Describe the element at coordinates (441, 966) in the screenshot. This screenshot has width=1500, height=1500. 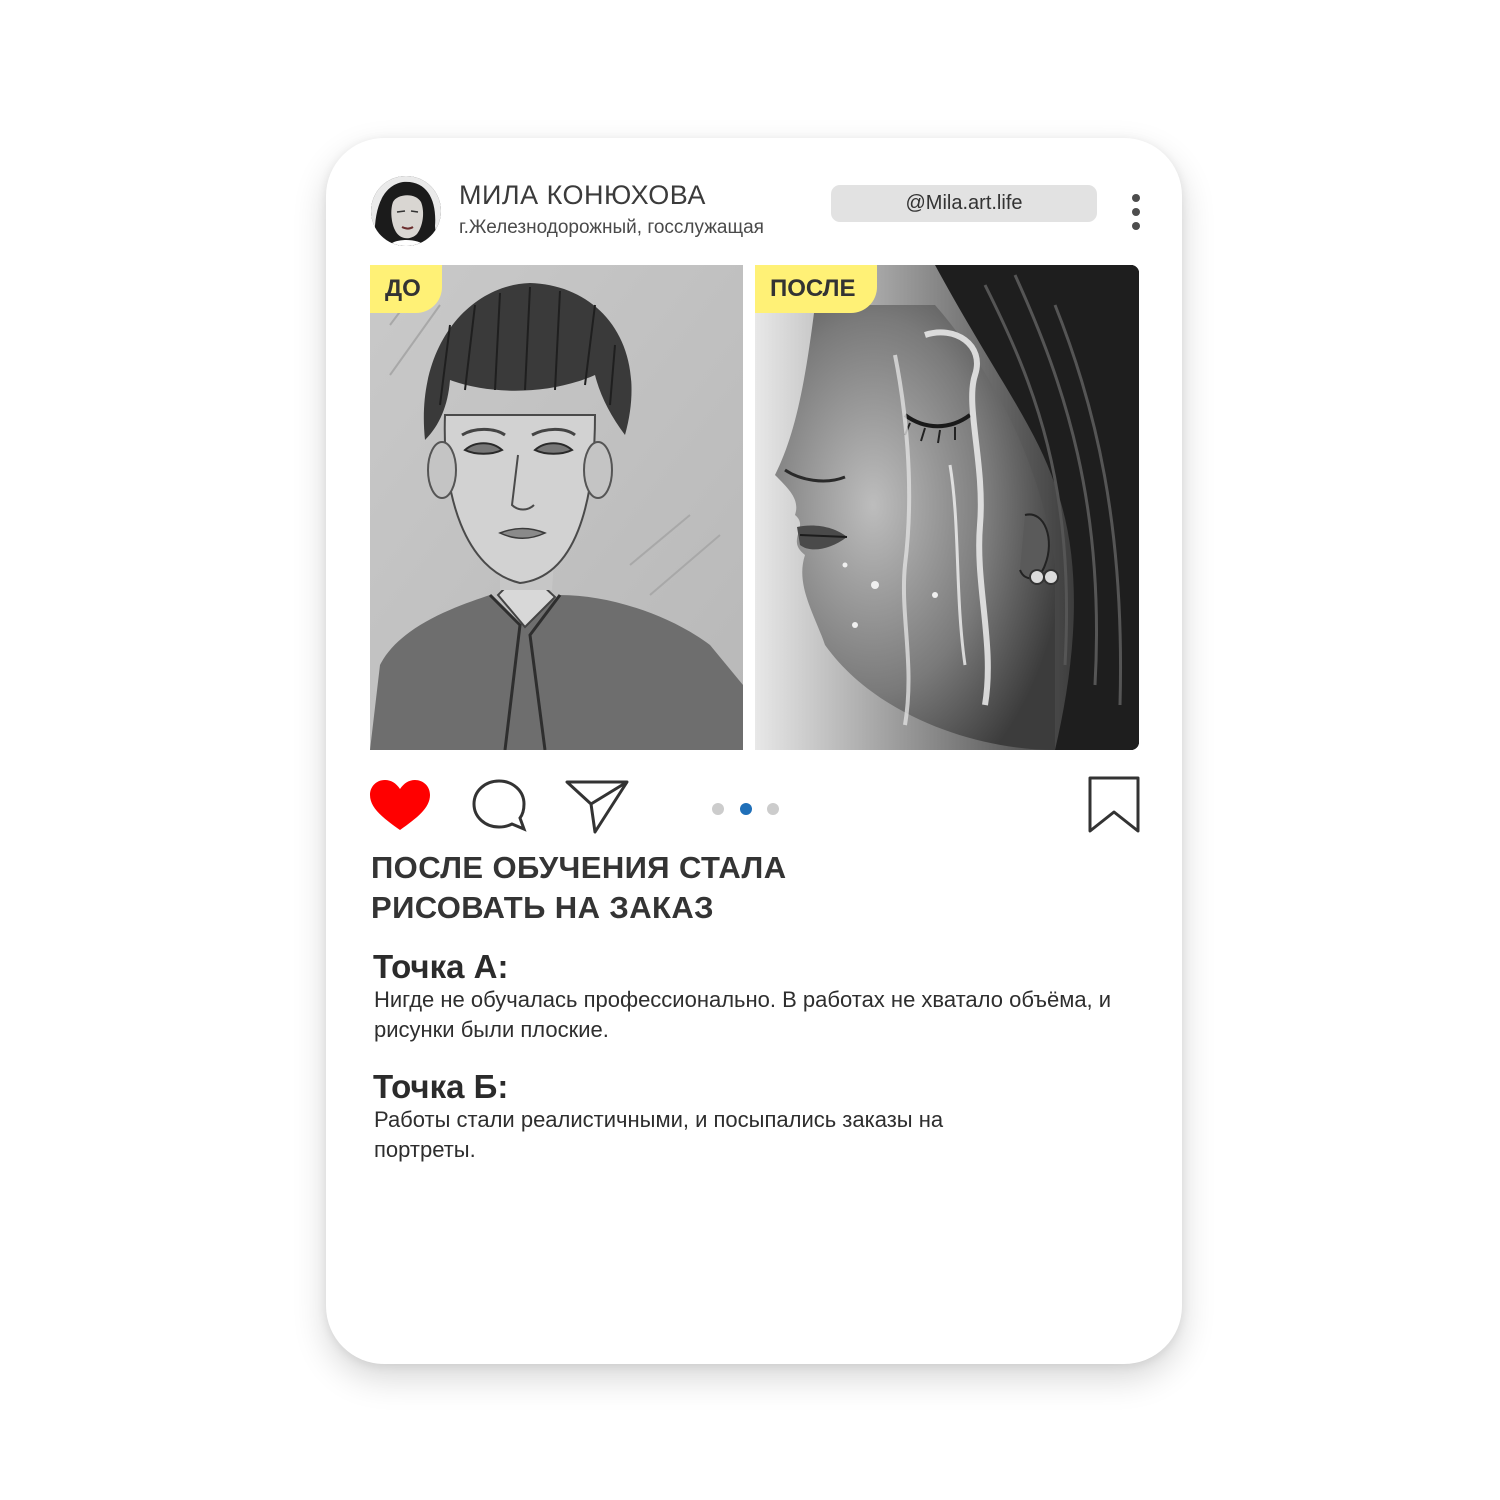
I see `point-a-title: Точка А:` at that location.